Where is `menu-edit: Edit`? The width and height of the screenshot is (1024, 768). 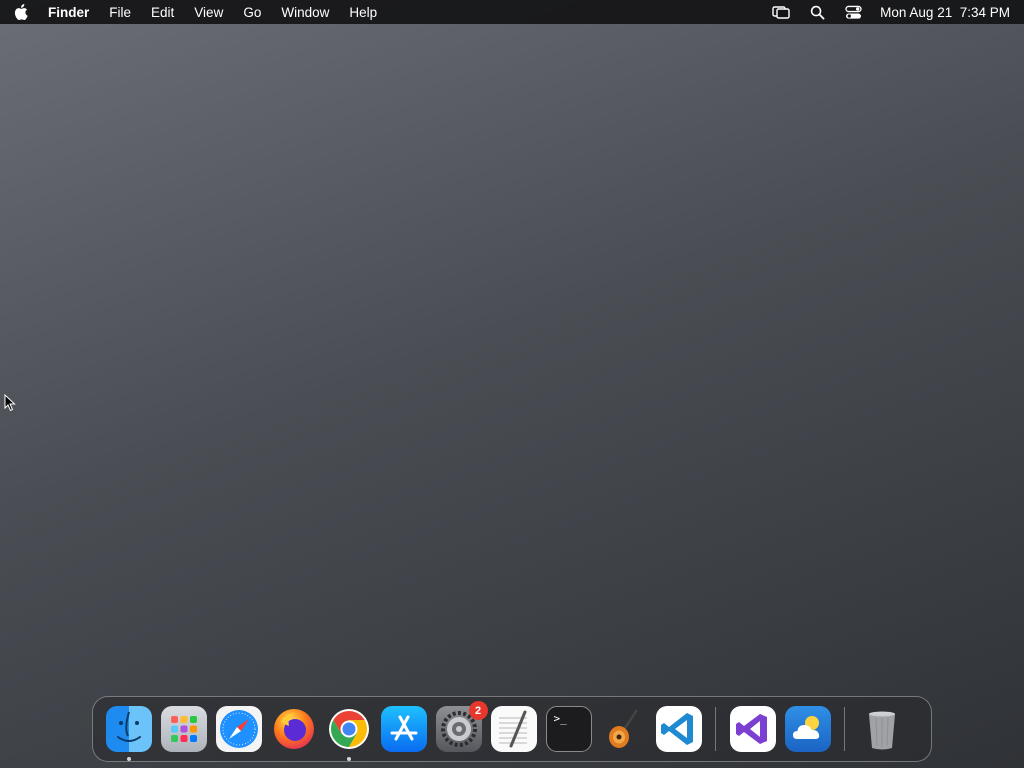
menu-edit: Edit is located at coordinates (162, 12).